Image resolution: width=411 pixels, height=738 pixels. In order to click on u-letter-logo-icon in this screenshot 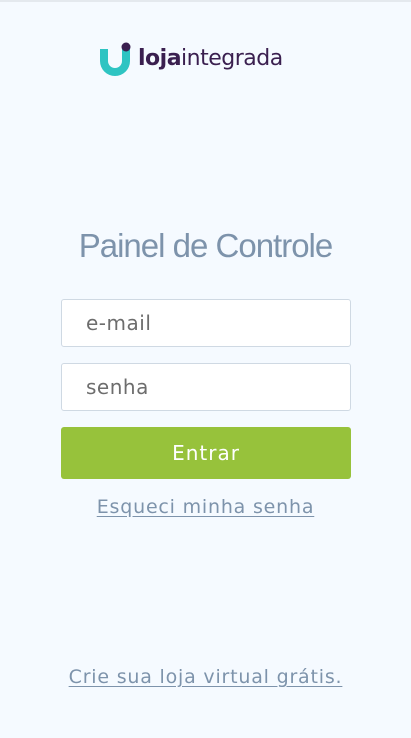, I will do `click(115, 59)`.